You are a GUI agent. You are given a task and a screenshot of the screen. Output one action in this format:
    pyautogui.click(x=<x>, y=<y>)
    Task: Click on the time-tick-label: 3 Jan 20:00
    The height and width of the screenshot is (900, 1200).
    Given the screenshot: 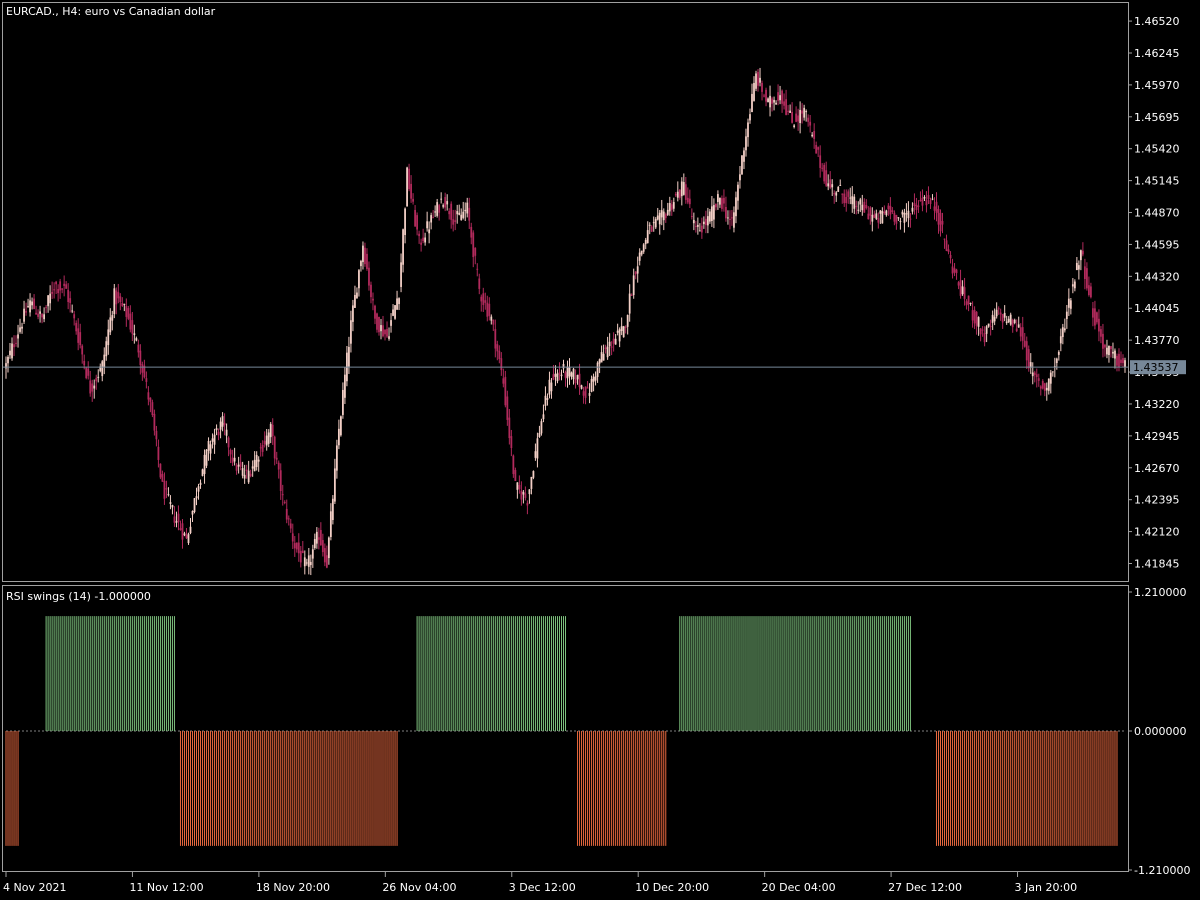 What is the action you would take?
    pyautogui.click(x=1046, y=887)
    